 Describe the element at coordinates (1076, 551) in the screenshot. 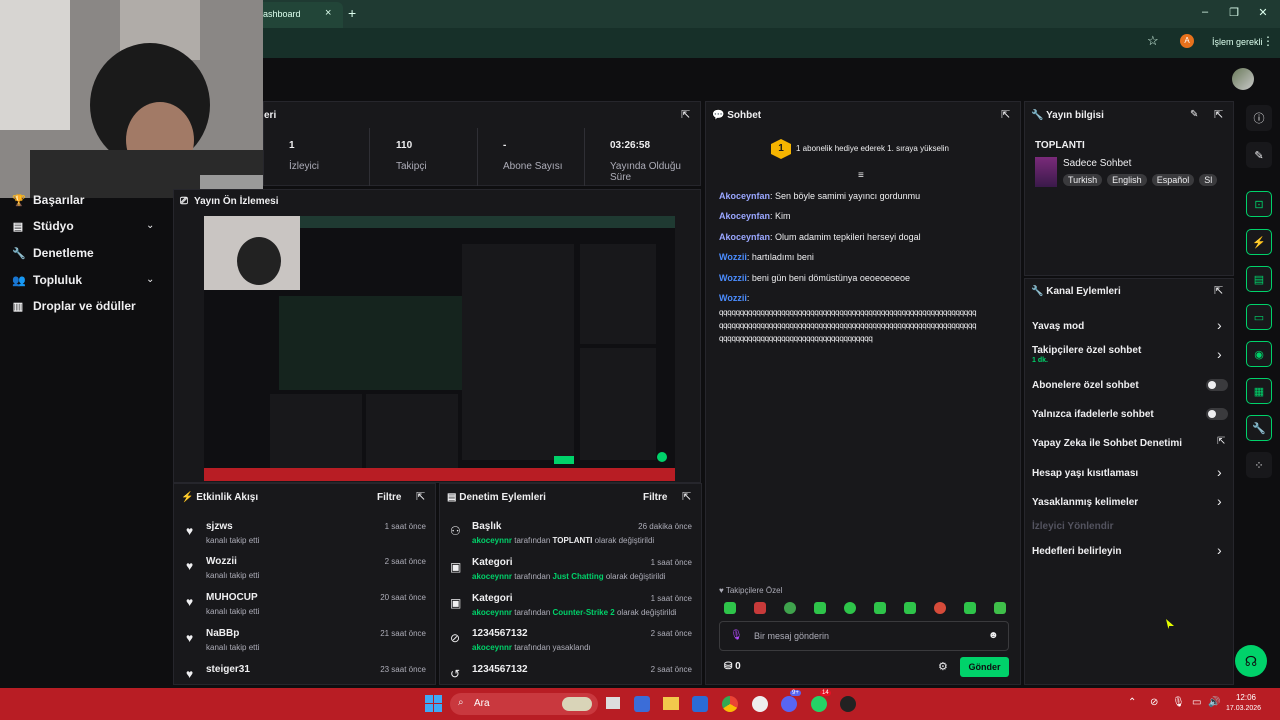

I see `set-goals-item: Hedefleri belirleyin` at that location.